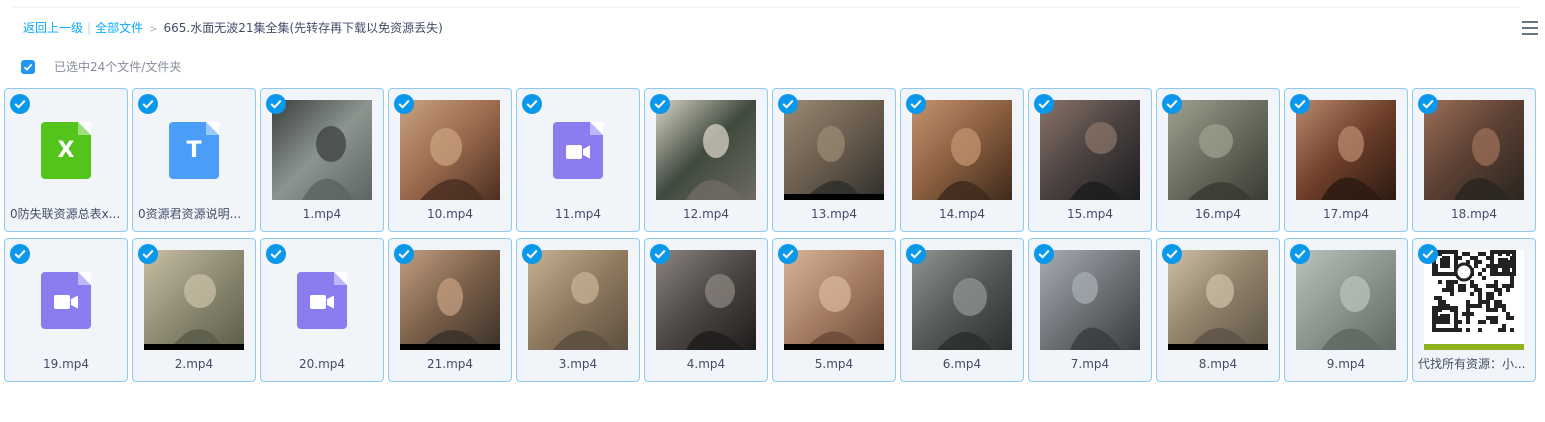 The height and width of the screenshot is (422, 1545). What do you see at coordinates (962, 214) in the screenshot?
I see `file-name: 14.mp4` at bounding box center [962, 214].